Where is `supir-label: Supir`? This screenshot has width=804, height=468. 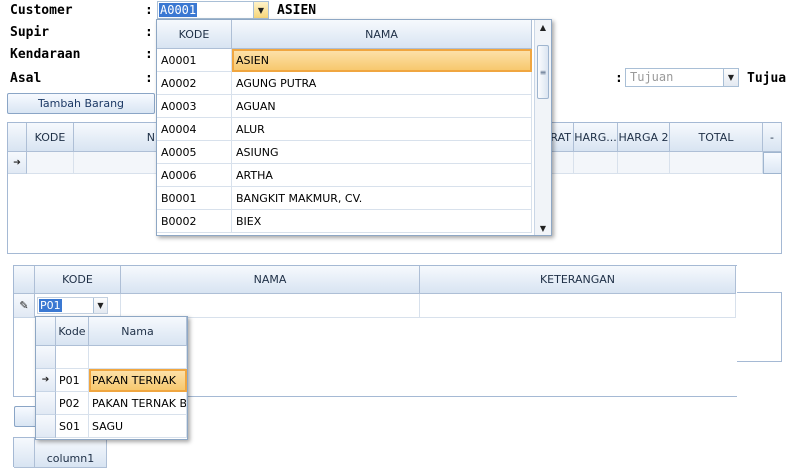
supir-label: Supir is located at coordinates (30, 32).